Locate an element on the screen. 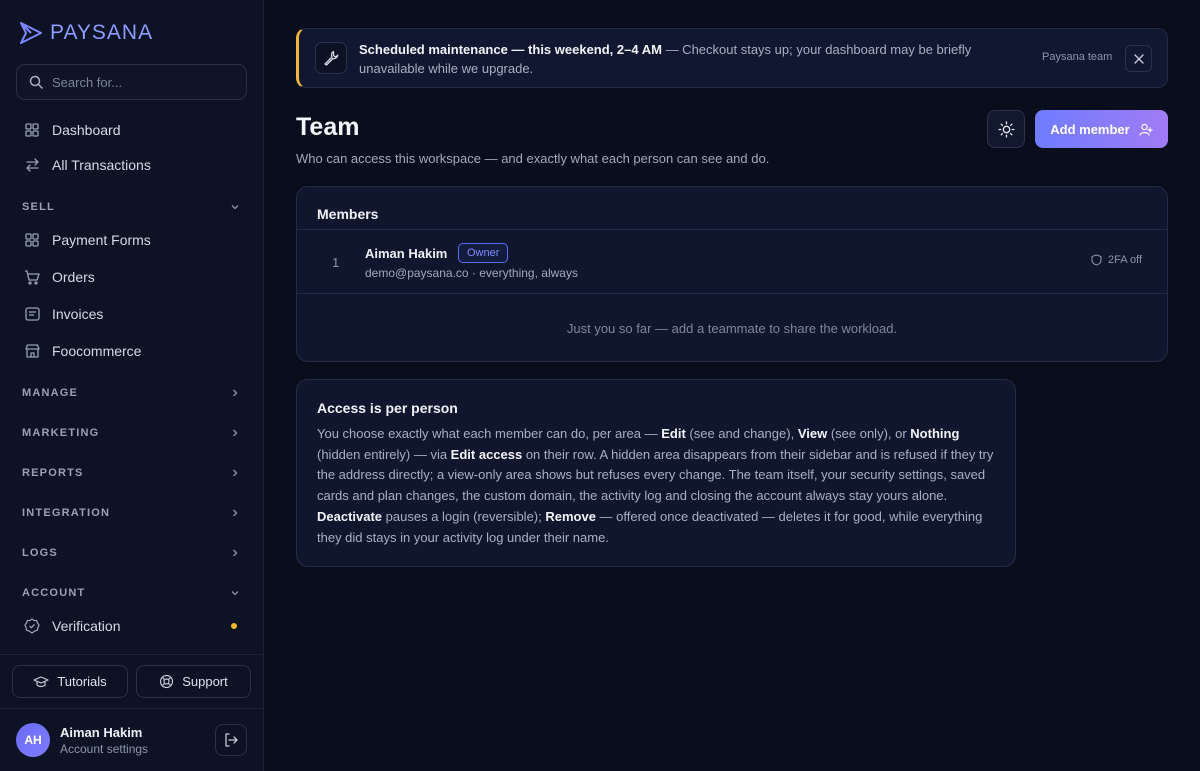  nav-foocommerce: Foocommerce is located at coordinates (131, 351).